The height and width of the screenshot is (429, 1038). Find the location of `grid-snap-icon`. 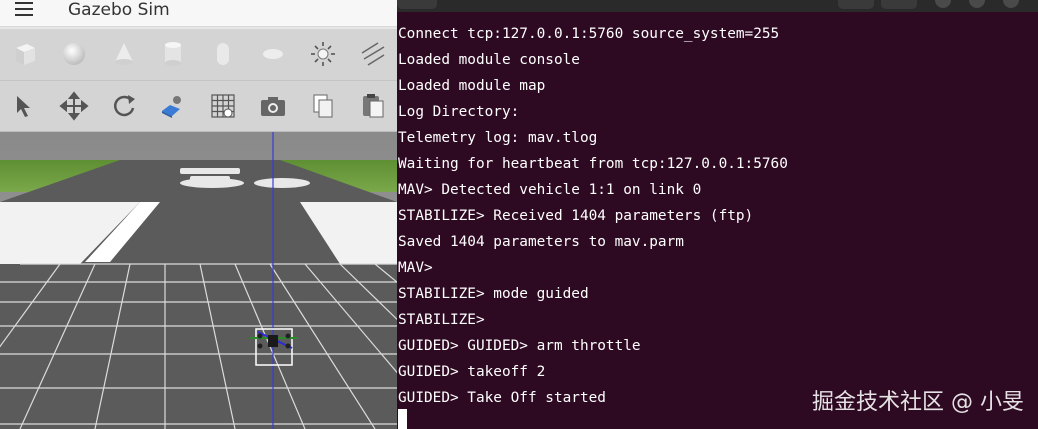

grid-snap-icon is located at coordinates (223, 106).